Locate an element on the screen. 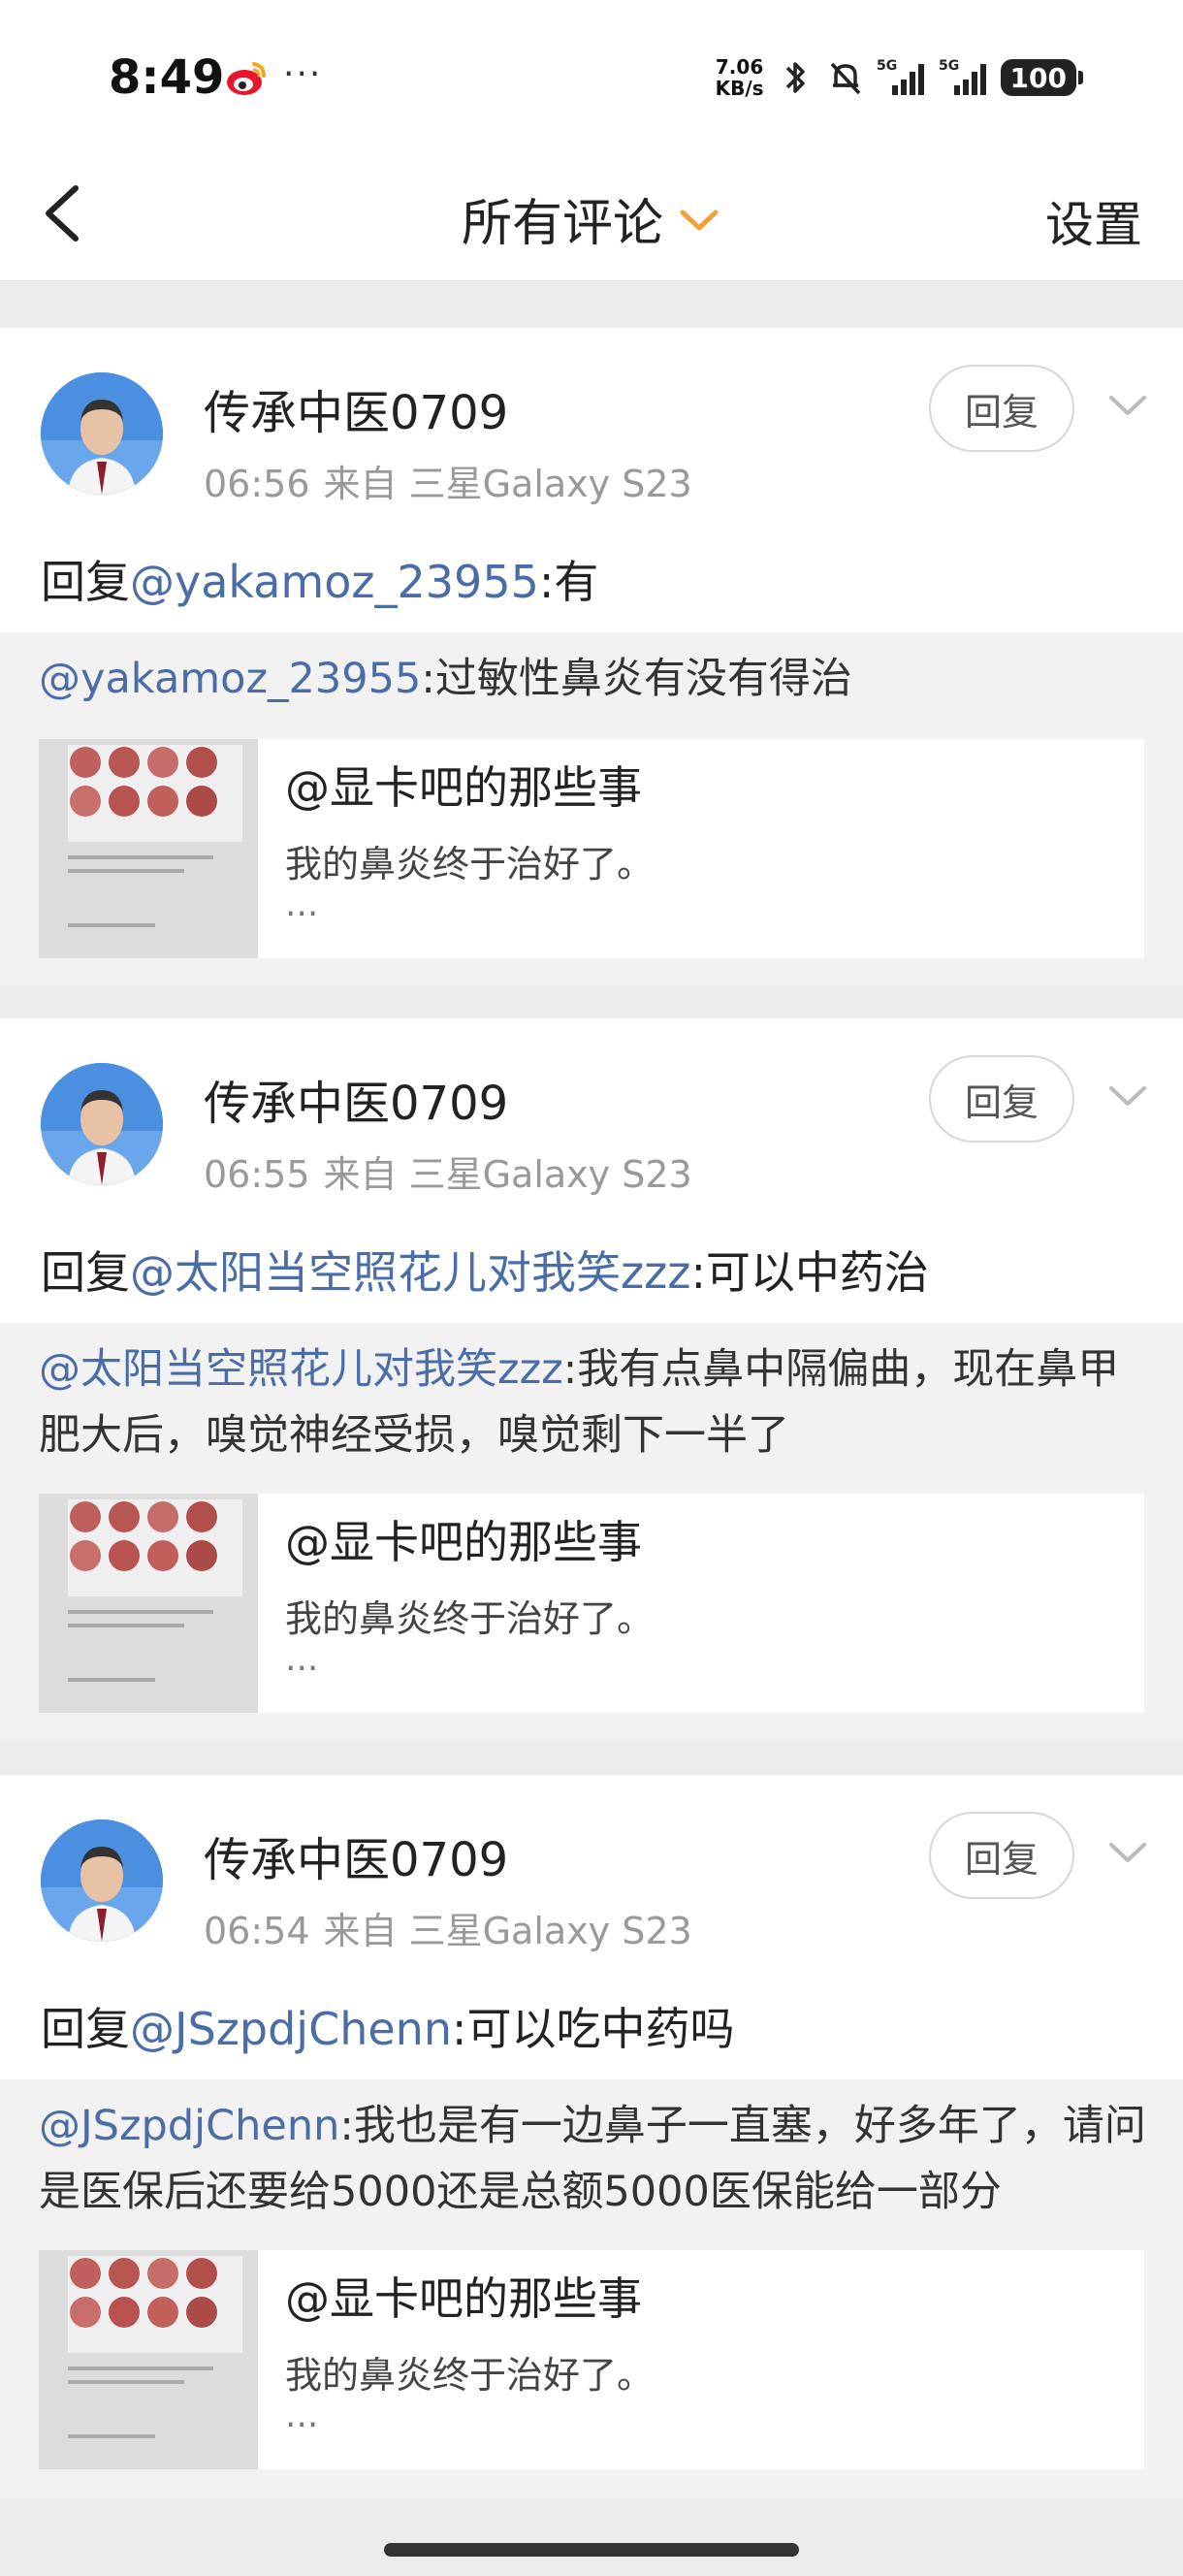  net-speed-unit: KB/s is located at coordinates (739, 88).